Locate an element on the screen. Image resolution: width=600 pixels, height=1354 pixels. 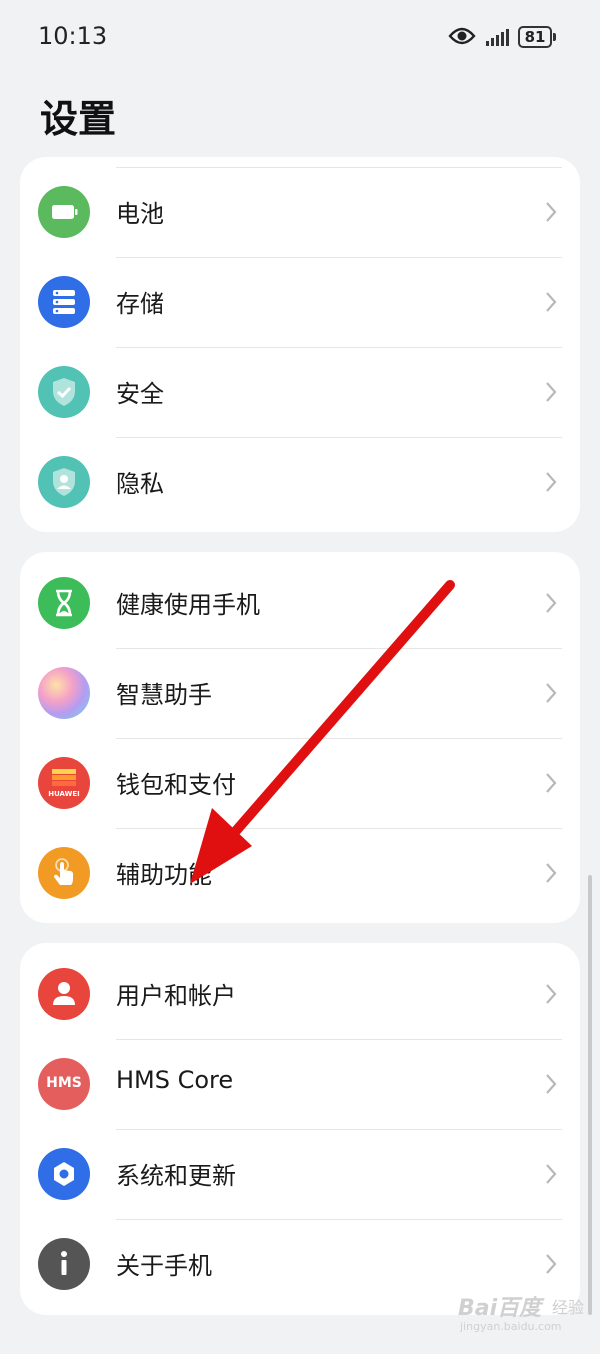
watermark-subtitle: 经验 is located at coordinates (568, 1307).